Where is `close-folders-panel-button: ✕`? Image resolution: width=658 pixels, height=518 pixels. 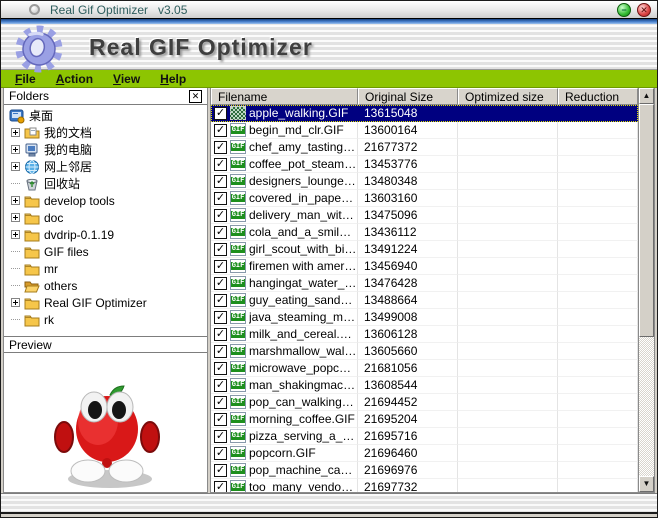
close-folders-panel-button: ✕ is located at coordinates (195, 96).